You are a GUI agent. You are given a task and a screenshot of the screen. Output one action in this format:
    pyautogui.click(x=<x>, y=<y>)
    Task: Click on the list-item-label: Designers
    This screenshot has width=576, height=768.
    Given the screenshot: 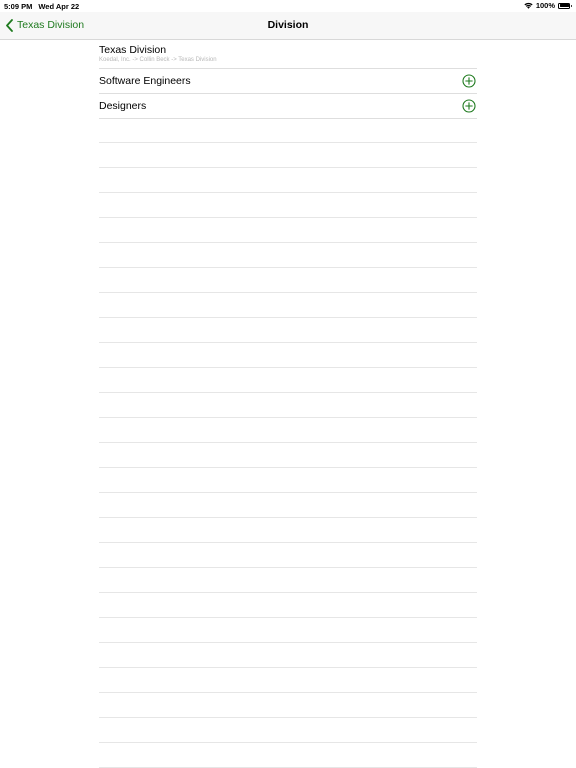 What is the action you would take?
    pyautogui.click(x=123, y=106)
    